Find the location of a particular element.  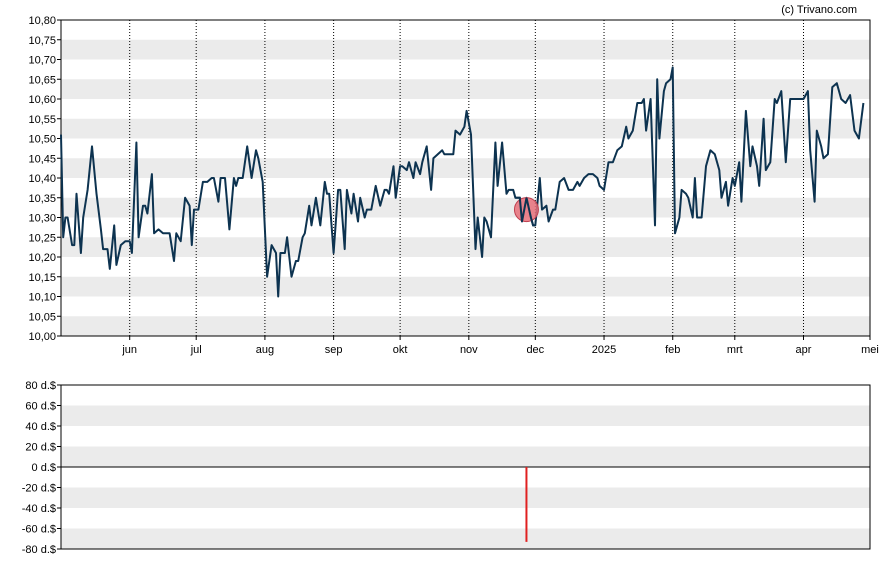

price-y-tick-label: 10,50 is located at coordinates (42, 140).